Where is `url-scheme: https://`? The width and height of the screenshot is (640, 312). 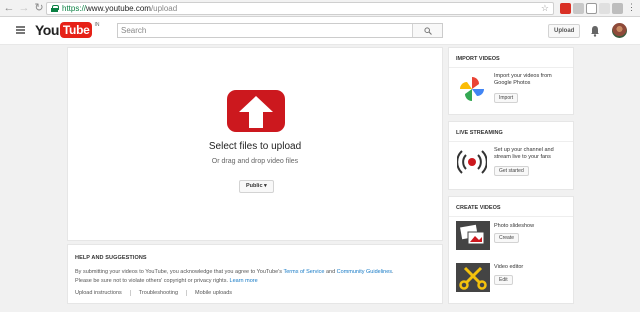 url-scheme: https:// is located at coordinates (74, 8).